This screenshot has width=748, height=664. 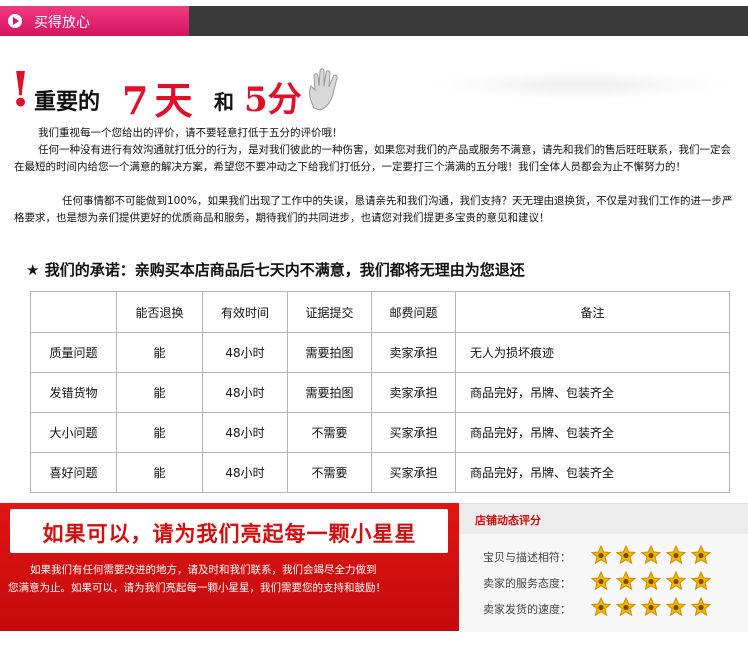 I want to click on promise-text: 我们的承诺：亲购买本店商品后七天内不满意，我们都将无理由为您退还, so click(x=284, y=270).